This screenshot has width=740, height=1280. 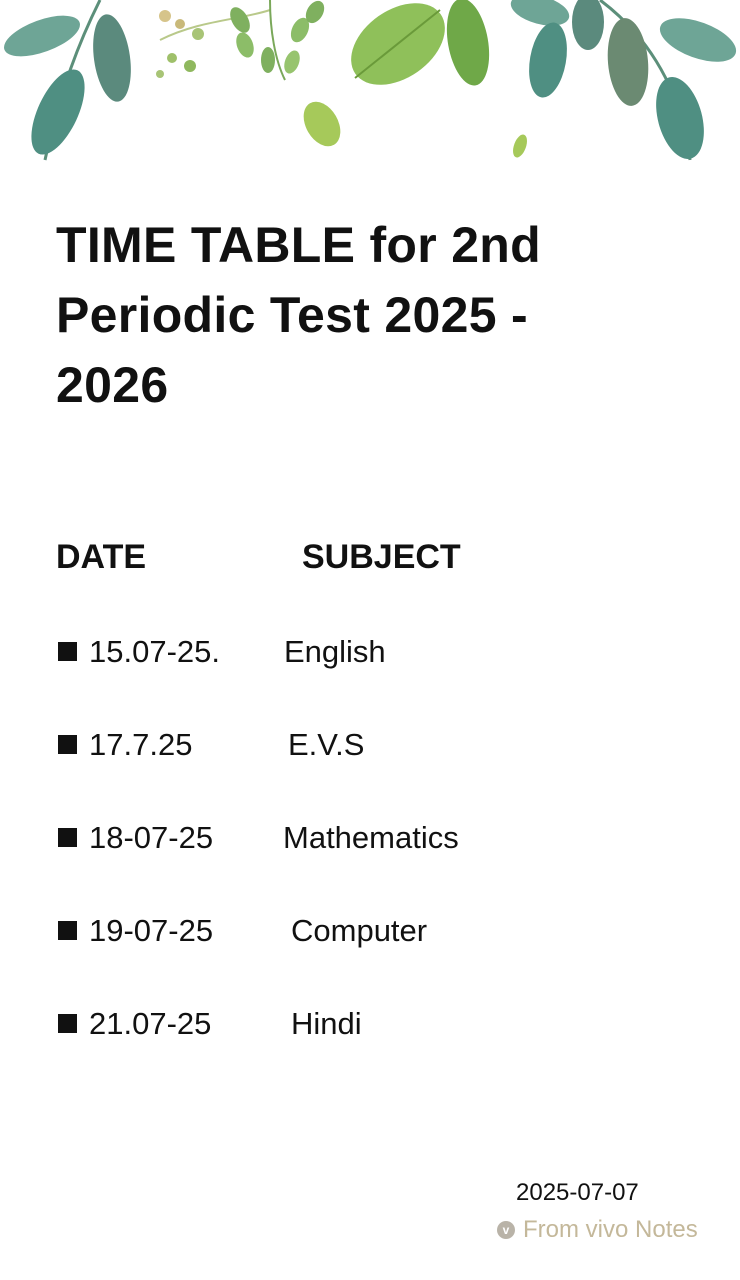 What do you see at coordinates (101, 557) in the screenshot?
I see `date-column-header: DATE` at bounding box center [101, 557].